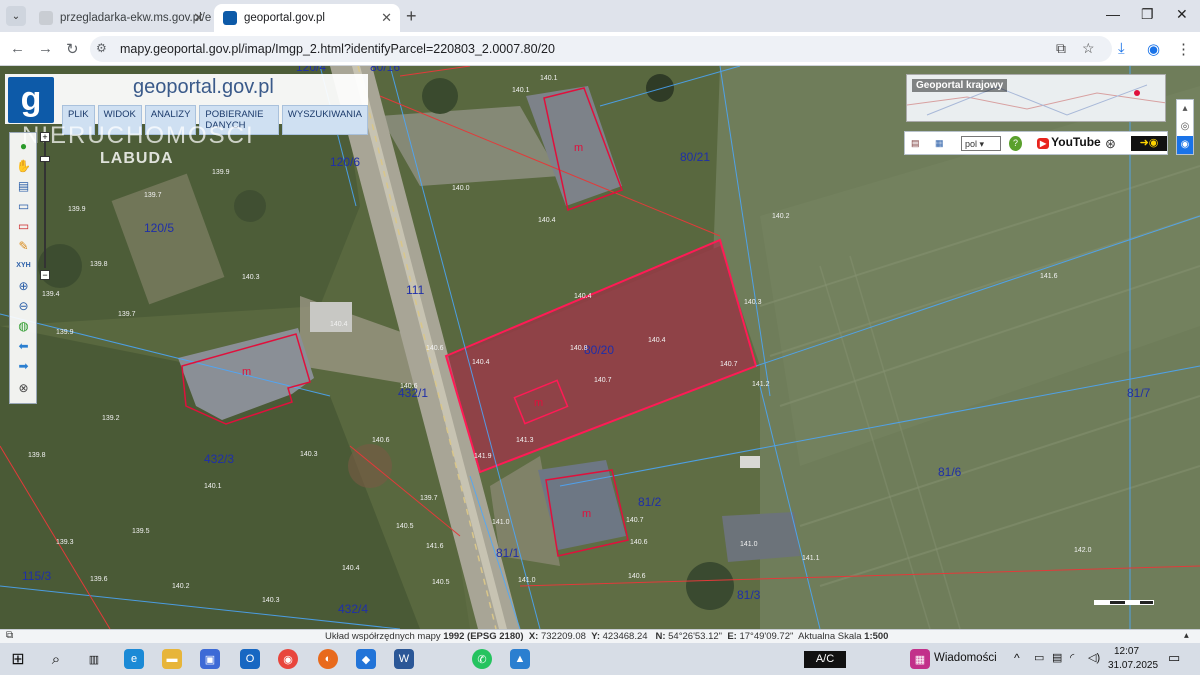 Image resolution: width=1200 pixels, height=675 pixels. I want to click on geoportal-logo: g, so click(31, 100).